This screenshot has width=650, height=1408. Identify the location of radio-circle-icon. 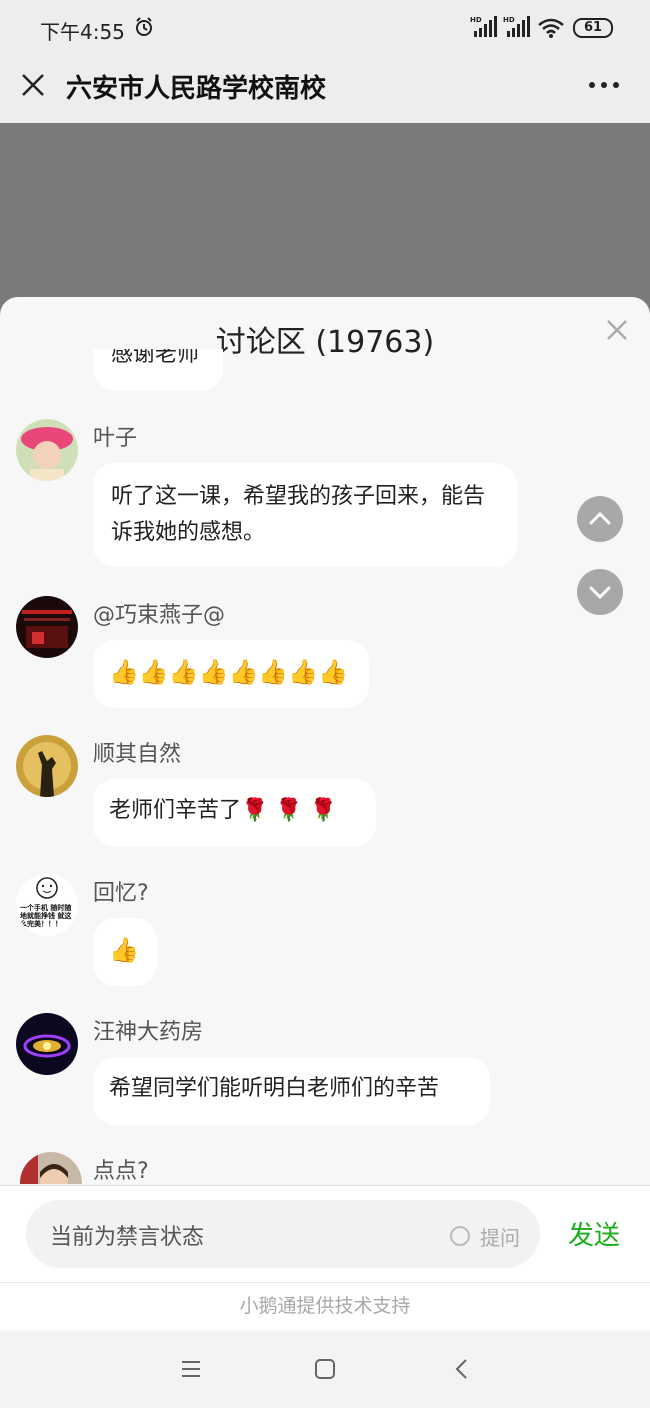
(460, 1236).